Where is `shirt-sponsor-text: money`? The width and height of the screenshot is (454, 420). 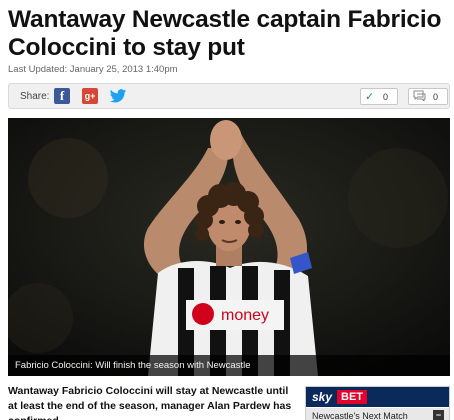 shirt-sponsor-text: money is located at coordinates (245, 315).